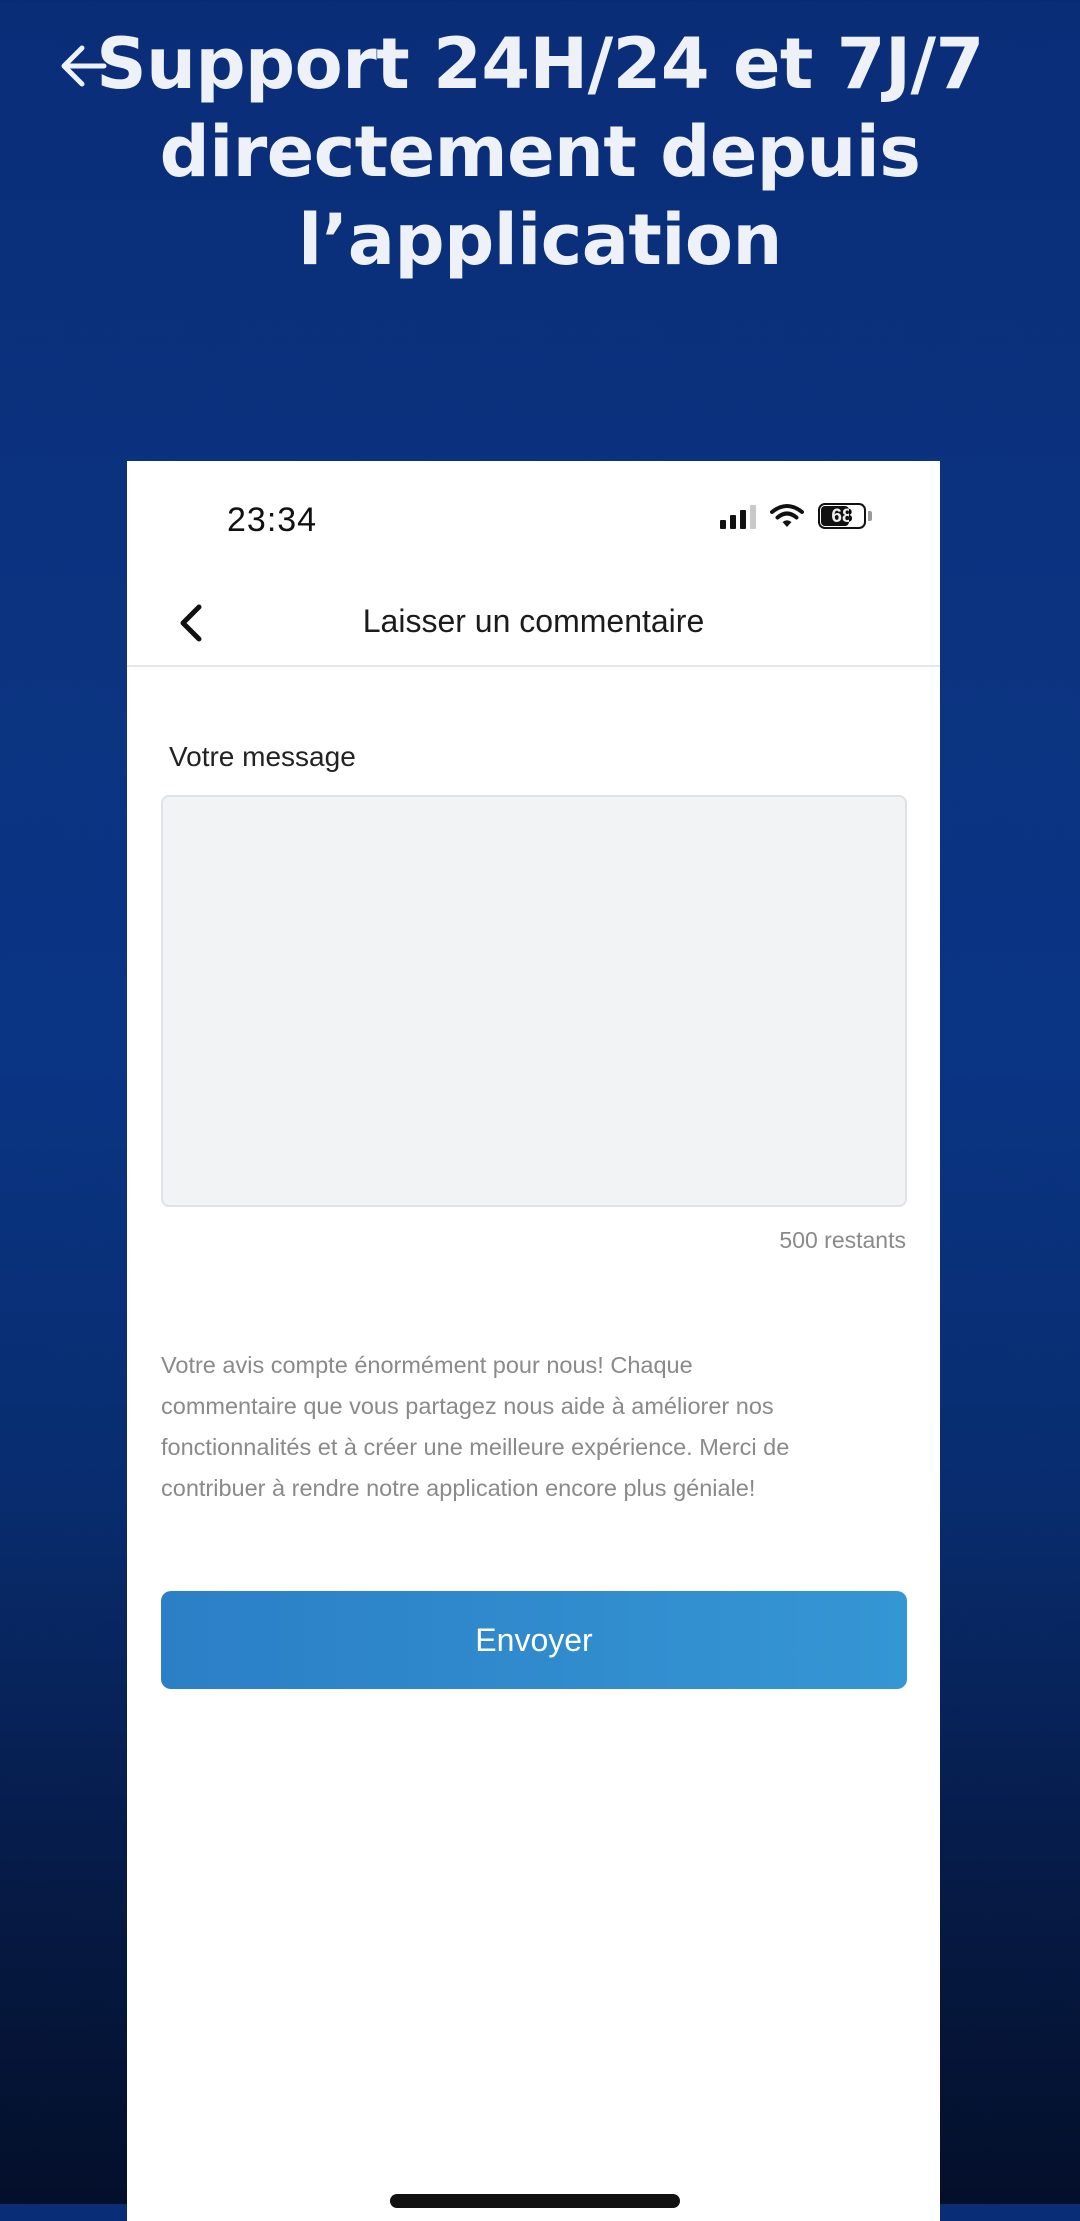 Image resolution: width=1080 pixels, height=2221 pixels. What do you see at coordinates (870, 516) in the screenshot?
I see `battery-cap` at bounding box center [870, 516].